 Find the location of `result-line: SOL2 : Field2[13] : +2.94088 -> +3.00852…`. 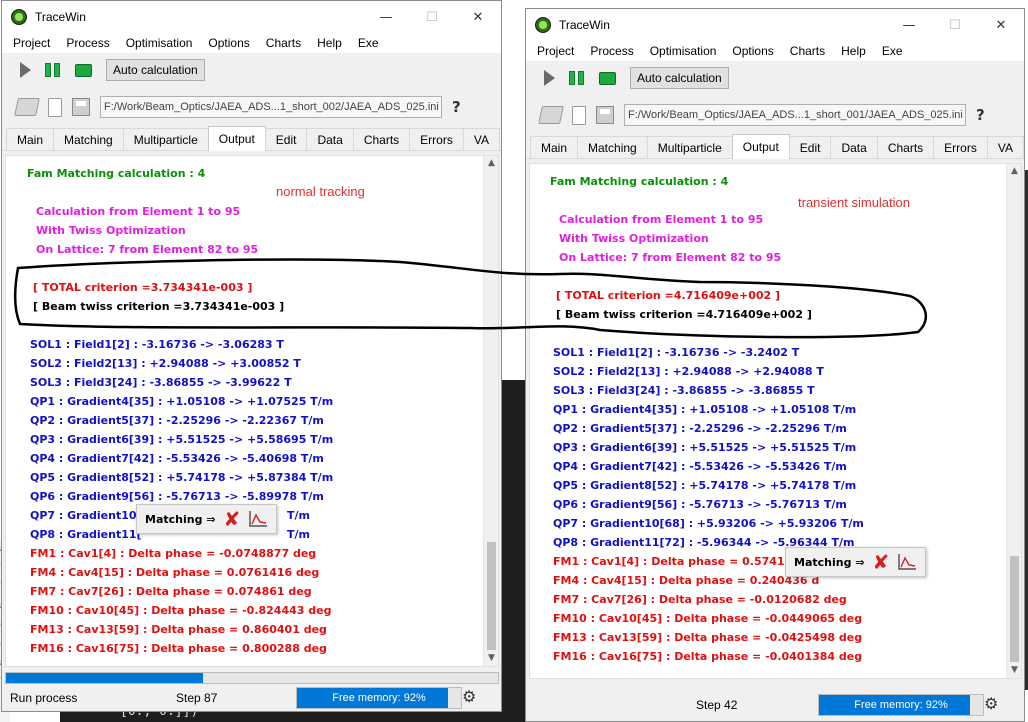

result-line: SOL2 : Field2[13] : +2.94088 -> +3.00852… is located at coordinates (165, 363).